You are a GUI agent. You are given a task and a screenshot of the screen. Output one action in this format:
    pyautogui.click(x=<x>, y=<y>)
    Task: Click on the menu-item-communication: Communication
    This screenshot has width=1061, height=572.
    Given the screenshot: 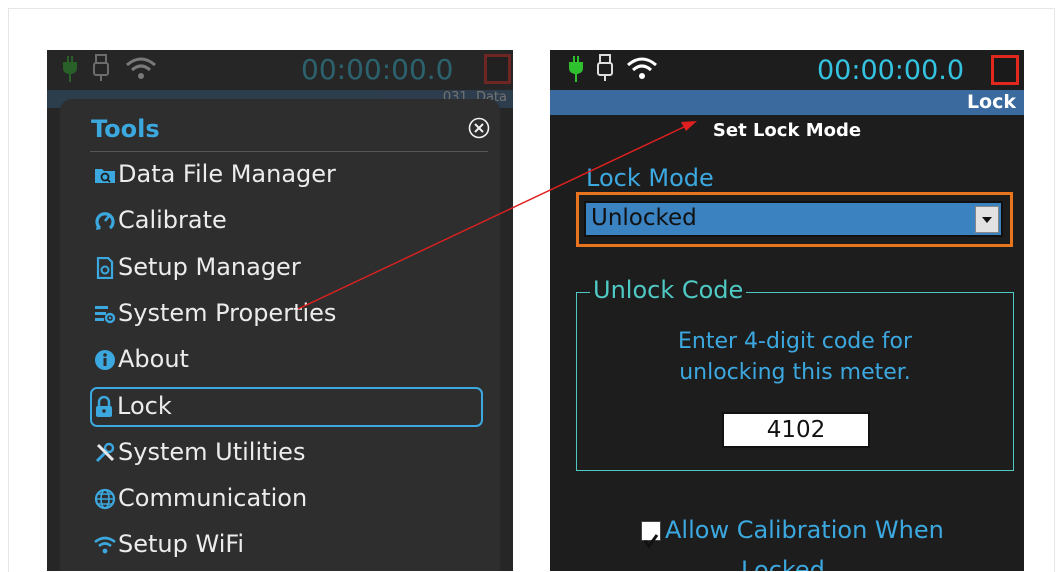 What is the action you would take?
    pyautogui.click(x=287, y=498)
    